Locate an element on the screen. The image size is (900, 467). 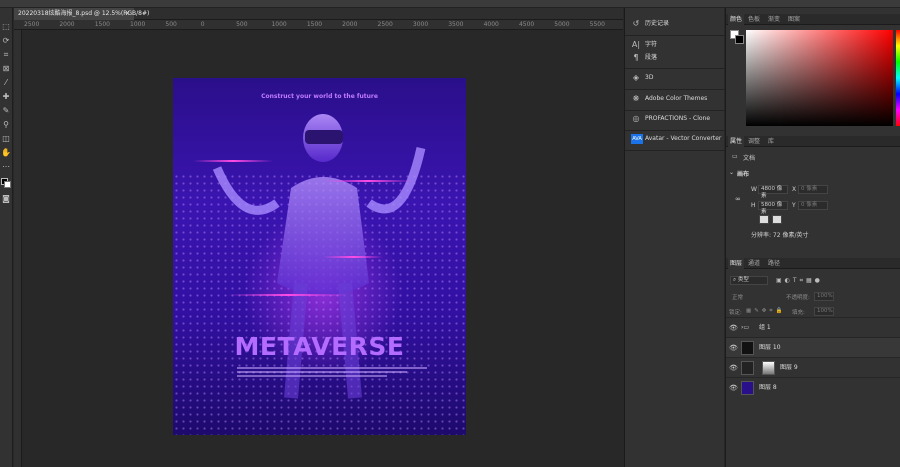
color-panel-tabs: 颜色 色板 渐变 图案 is located at coordinates (813, 19).